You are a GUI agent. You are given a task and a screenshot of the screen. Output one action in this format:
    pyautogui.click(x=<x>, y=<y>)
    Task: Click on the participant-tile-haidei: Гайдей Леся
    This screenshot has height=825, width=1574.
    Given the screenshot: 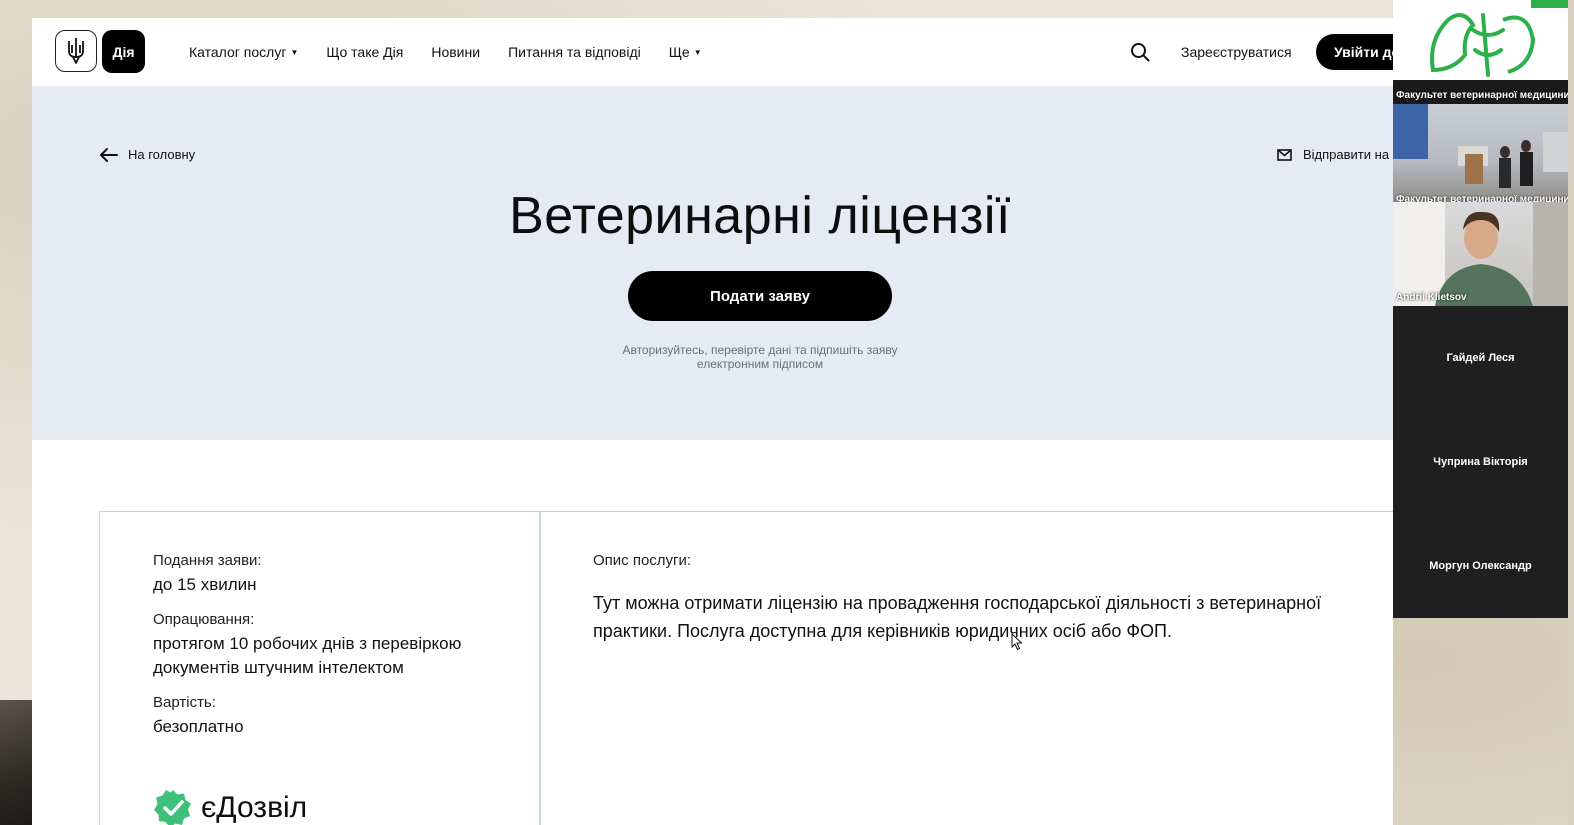 What is the action you would take?
    pyautogui.click(x=1480, y=358)
    